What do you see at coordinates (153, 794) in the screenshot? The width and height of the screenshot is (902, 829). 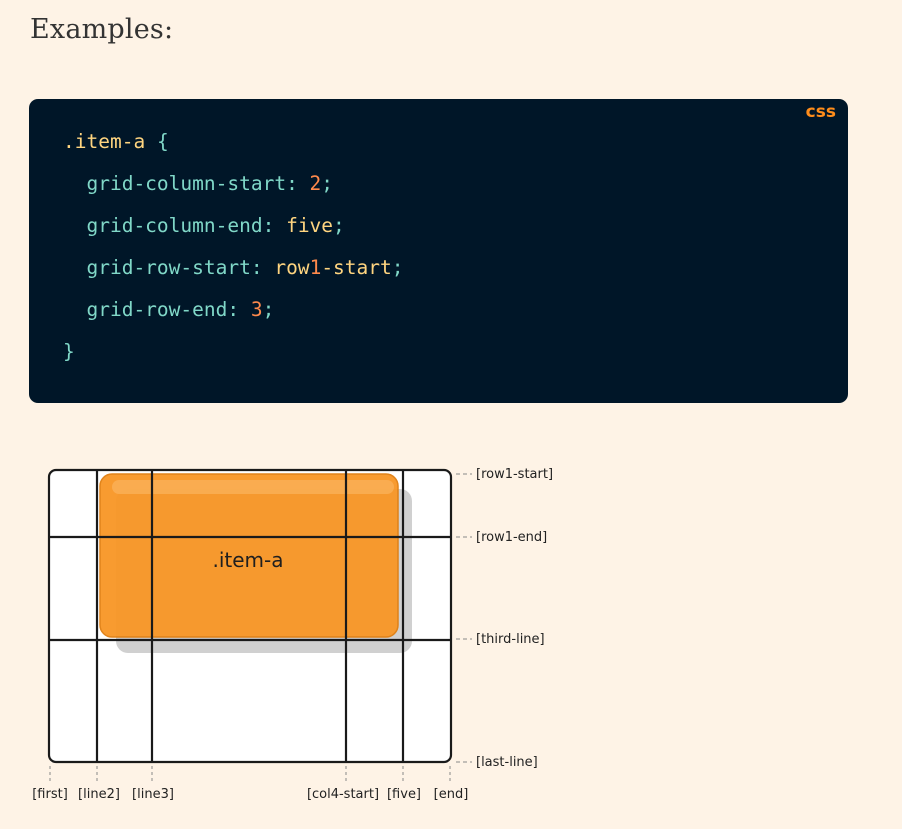 I see `col-label-line3: [line3]` at bounding box center [153, 794].